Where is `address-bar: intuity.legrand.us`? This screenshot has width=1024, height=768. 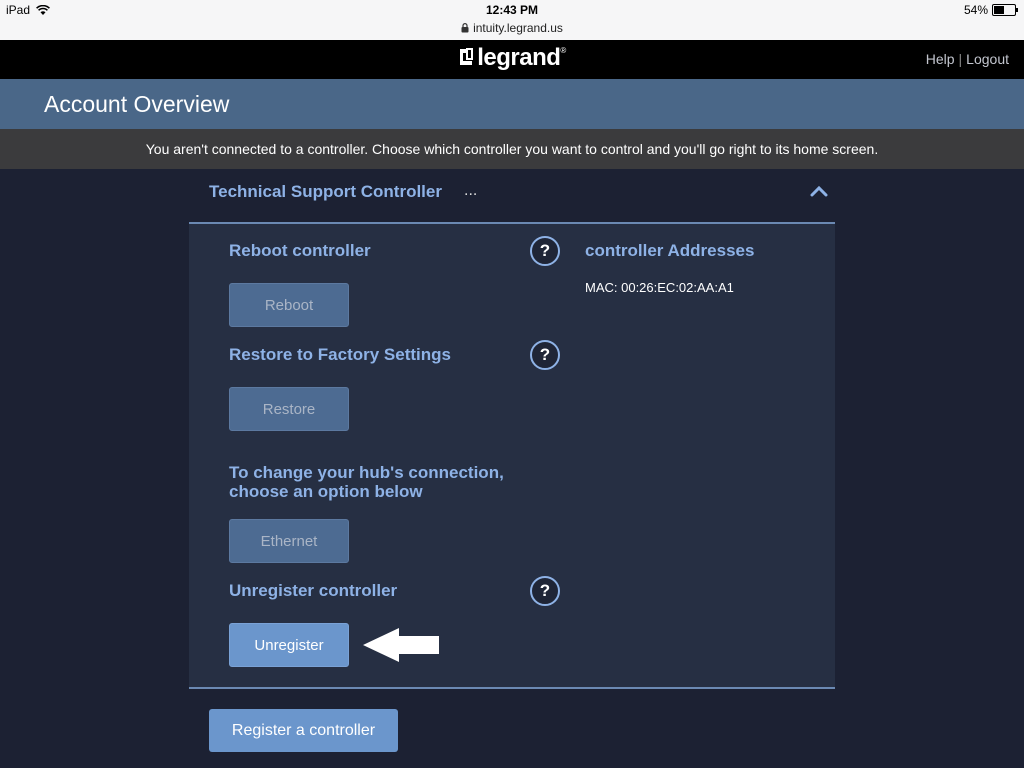
address-bar: intuity.legrand.us is located at coordinates (512, 28).